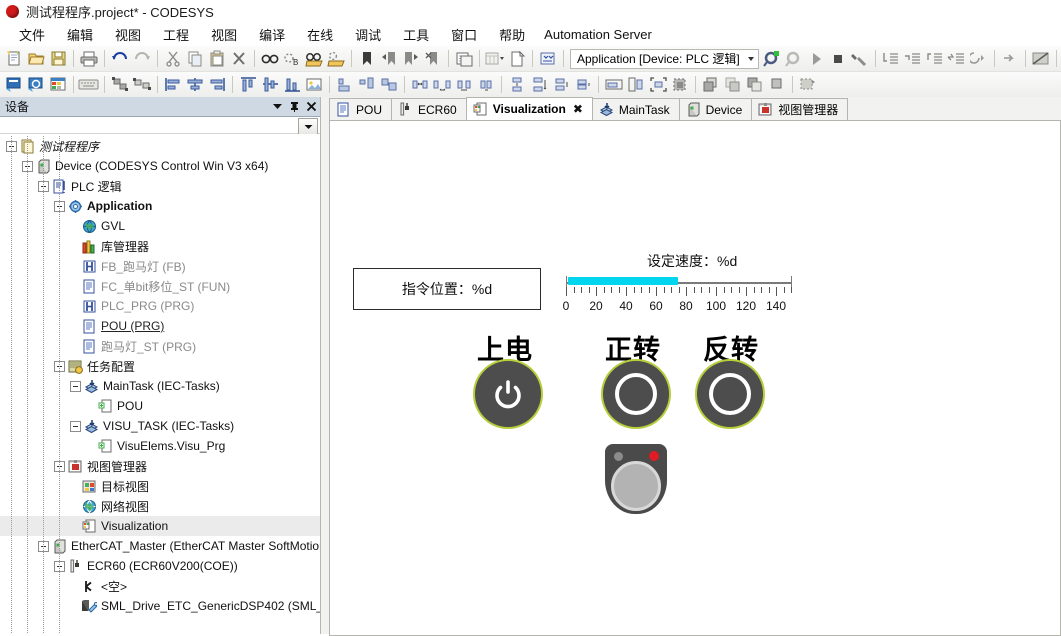  I want to click on tree-item: FB_跑马灯 (FB), so click(160, 266).